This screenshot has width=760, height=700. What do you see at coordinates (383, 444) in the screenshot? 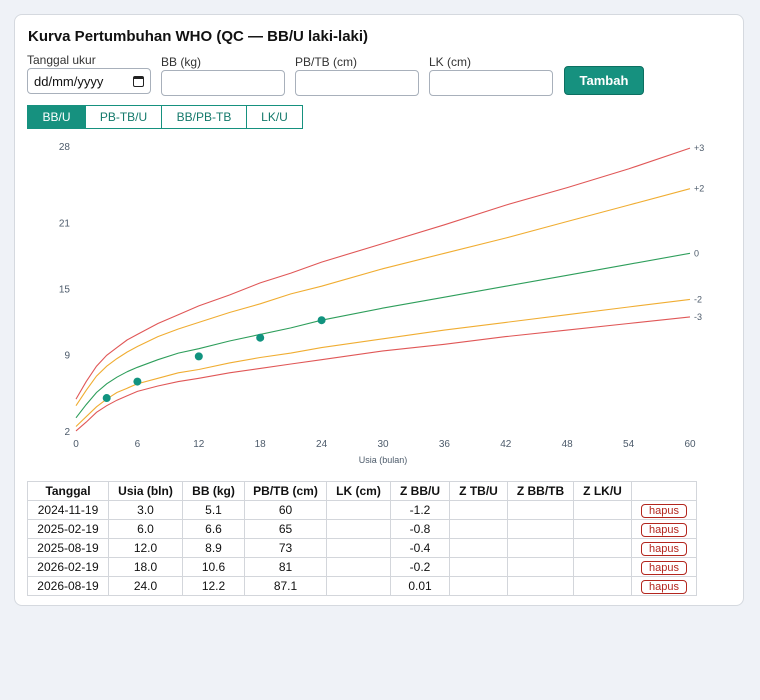
I see `x-tick-label: 30` at bounding box center [383, 444].